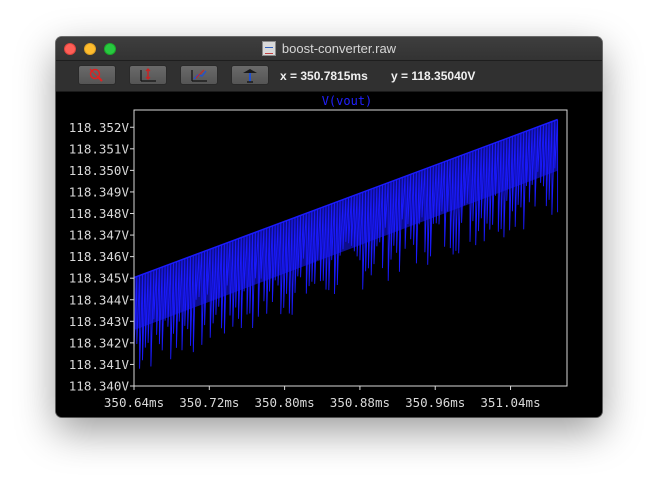 Image resolution: width=658 pixels, height=491 pixels. I want to click on window-title: boost-converter.raw, so click(339, 48).